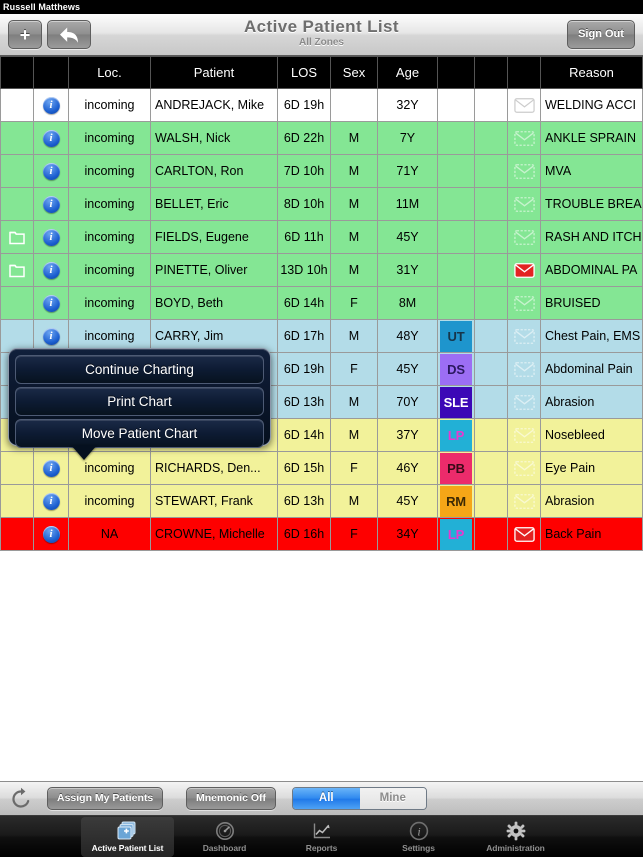 The image size is (643, 857). I want to click on tab-administration: Administration, so click(515, 837).